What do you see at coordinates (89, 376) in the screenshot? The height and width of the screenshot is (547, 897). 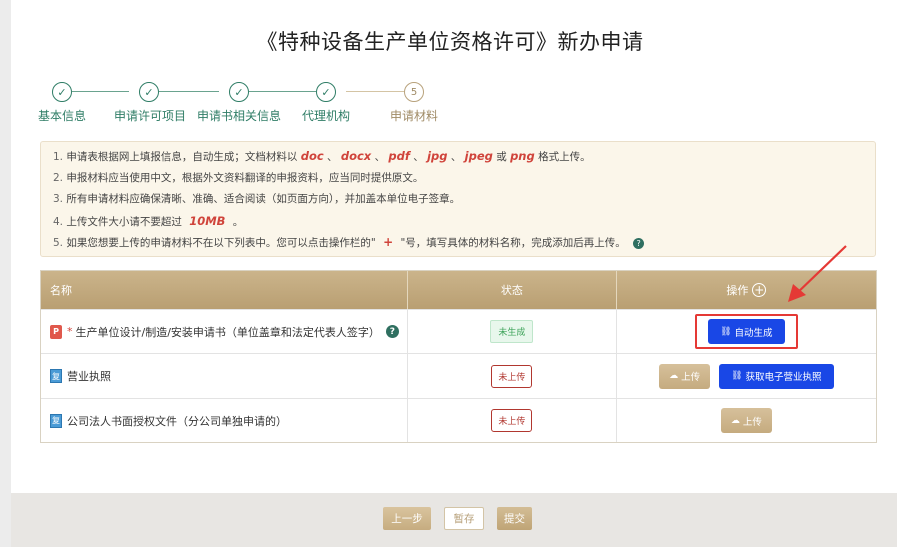 I see `material-name: 营业执照` at bounding box center [89, 376].